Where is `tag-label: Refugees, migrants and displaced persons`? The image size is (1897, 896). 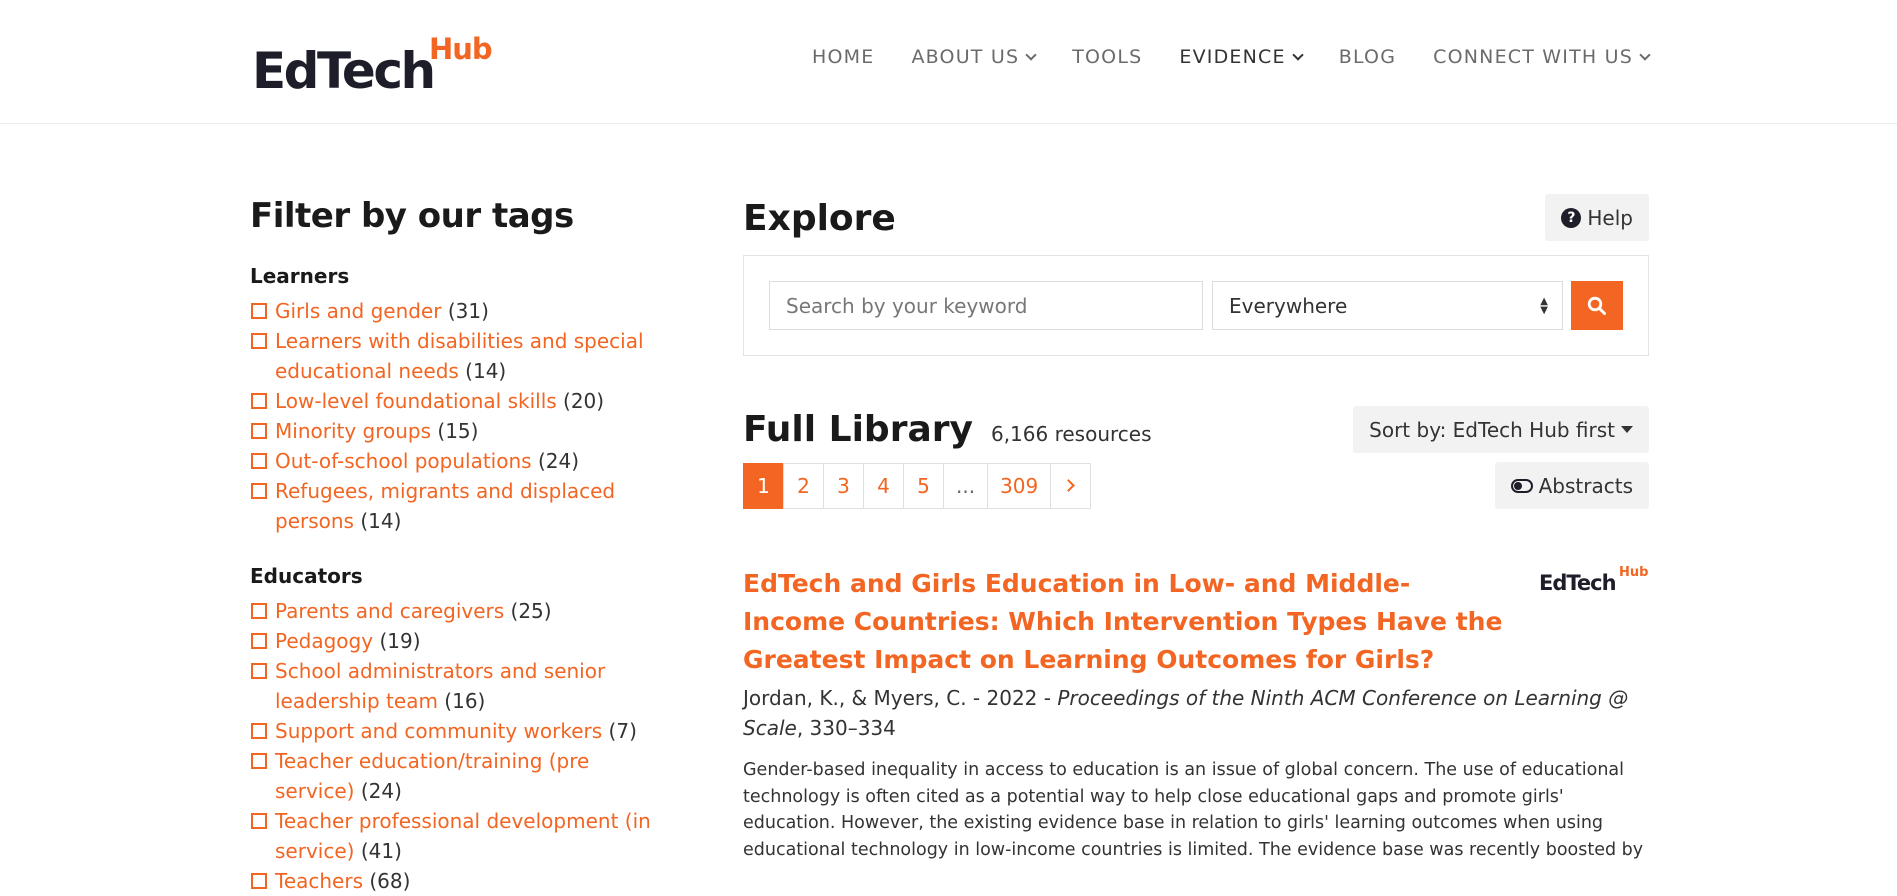 tag-label: Refugees, migrants and displaced persons is located at coordinates (445, 506).